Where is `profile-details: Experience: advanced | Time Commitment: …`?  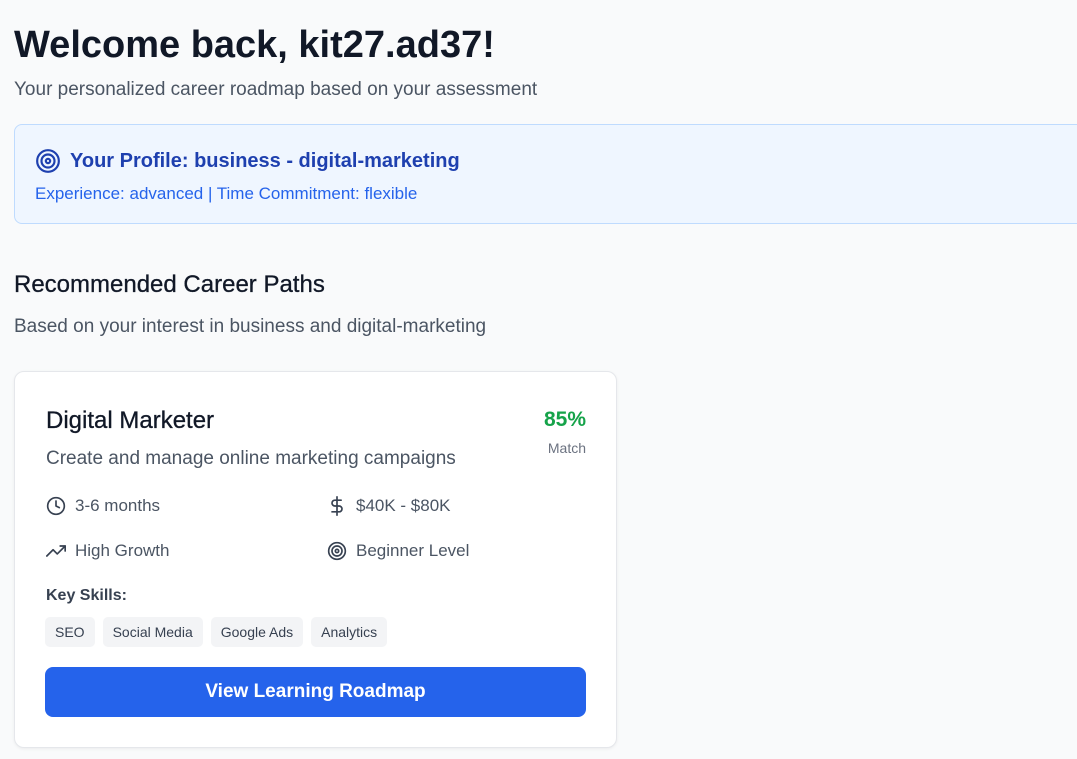
profile-details: Experience: advanced | Time Commitment: … is located at coordinates (226, 193).